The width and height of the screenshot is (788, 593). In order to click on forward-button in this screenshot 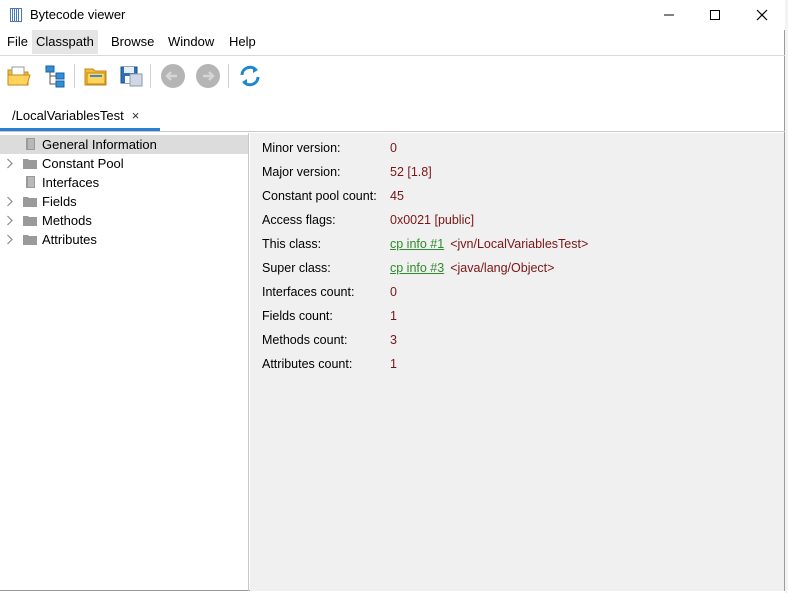, I will do `click(208, 76)`.